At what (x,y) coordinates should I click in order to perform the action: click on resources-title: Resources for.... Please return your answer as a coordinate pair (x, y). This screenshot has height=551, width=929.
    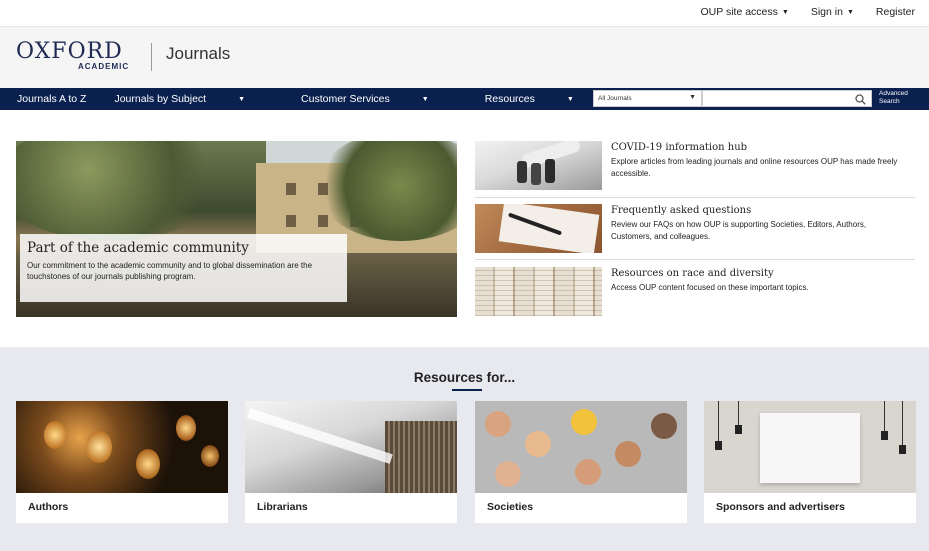
    Looking at the image, I should click on (464, 377).